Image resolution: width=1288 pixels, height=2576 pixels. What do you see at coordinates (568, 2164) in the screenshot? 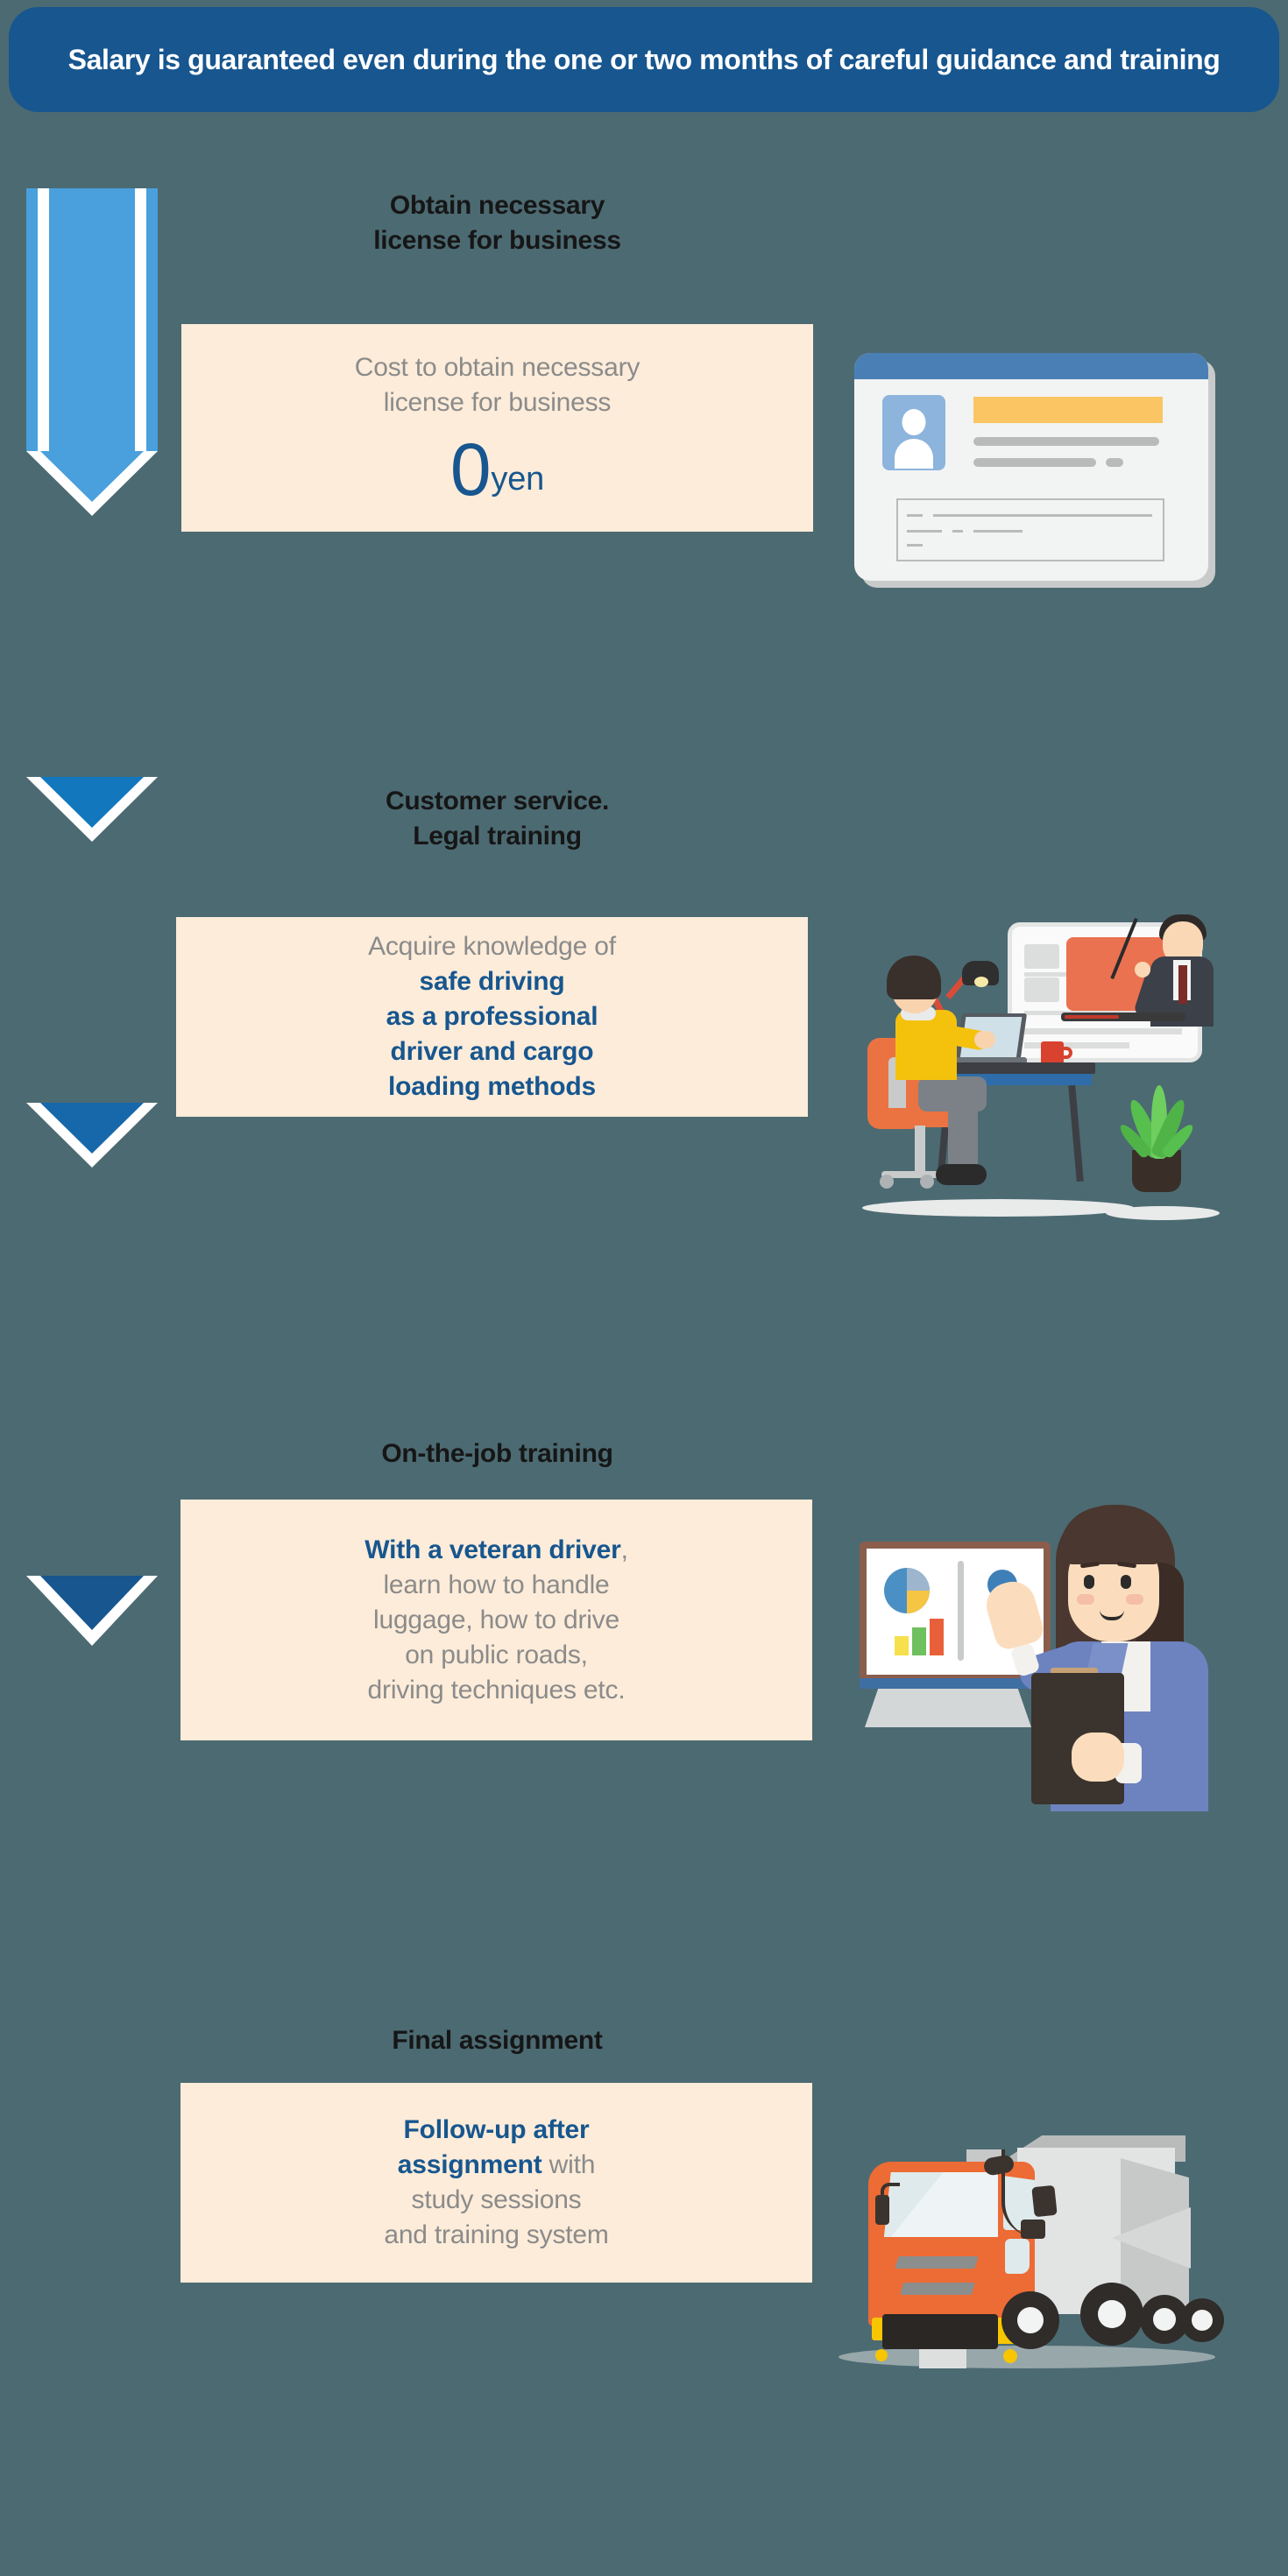
I see `step-4-body-gray-tail: with` at bounding box center [568, 2164].